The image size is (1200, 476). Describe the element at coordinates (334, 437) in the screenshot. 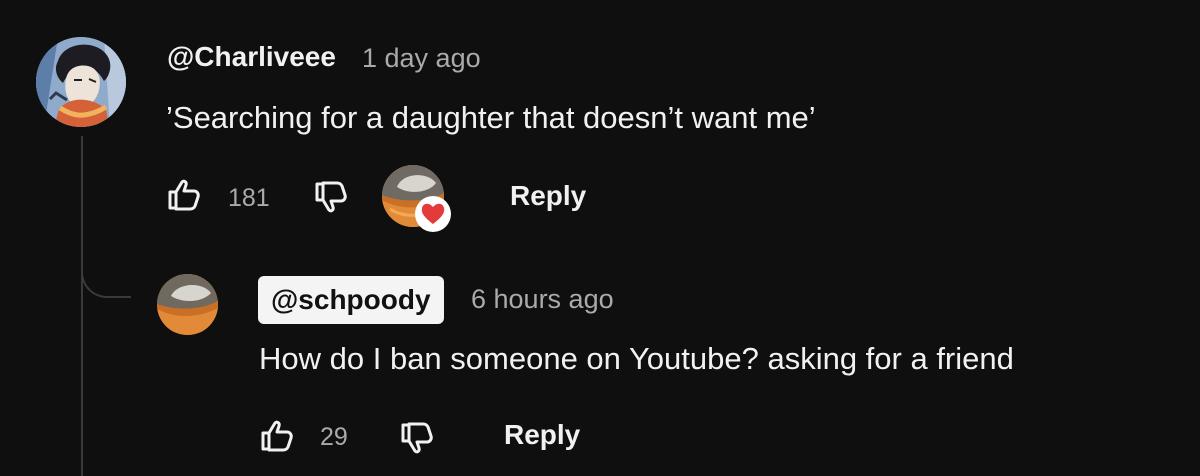

I see `reply-like-count: 29` at that location.